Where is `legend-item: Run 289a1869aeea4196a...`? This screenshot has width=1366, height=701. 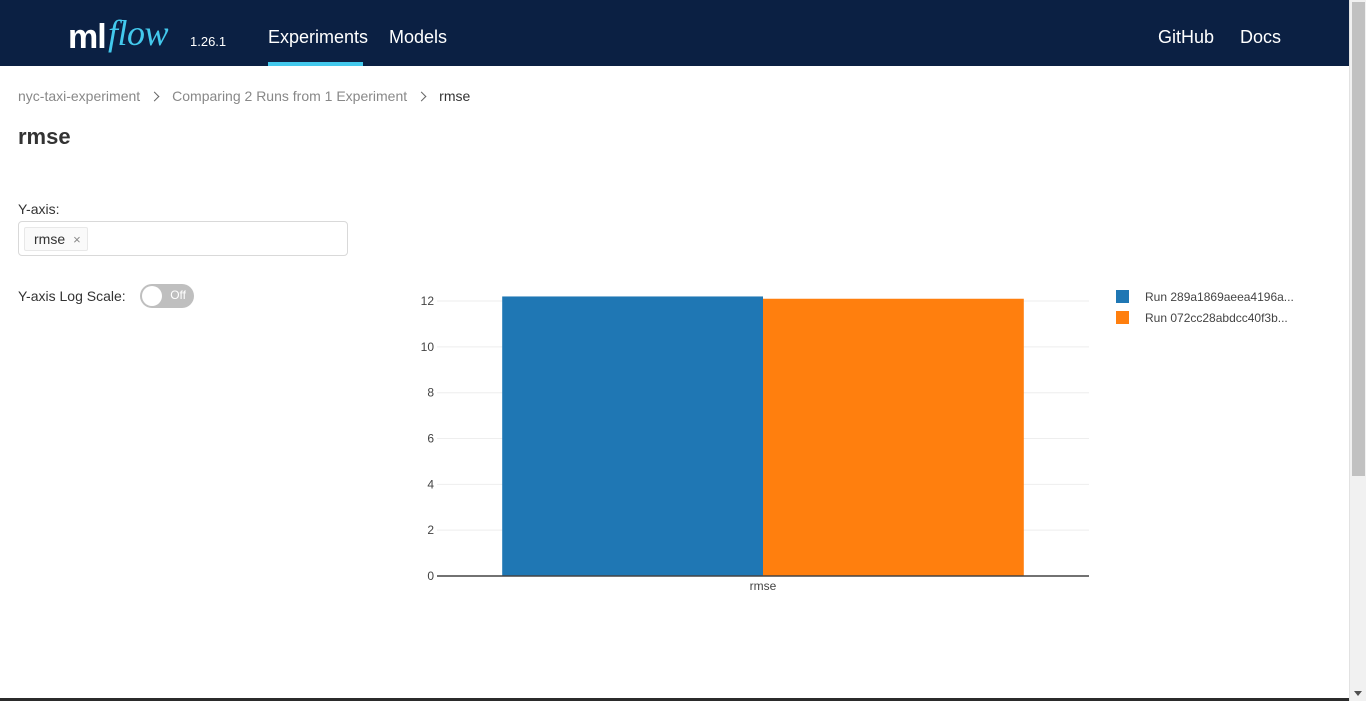 legend-item: Run 289a1869aeea4196a... is located at coordinates (1205, 296).